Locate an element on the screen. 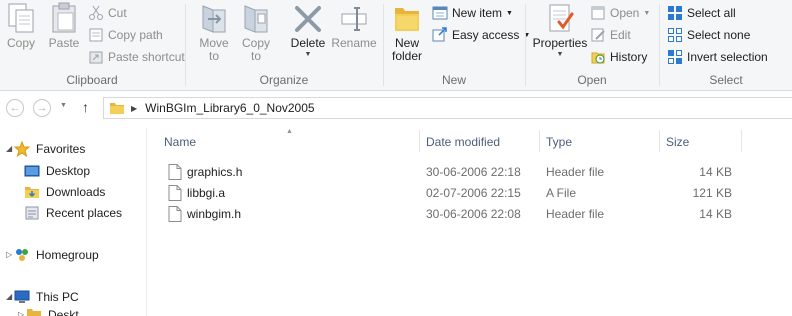  column-header-date-modified: Date modified is located at coordinates (481, 141).